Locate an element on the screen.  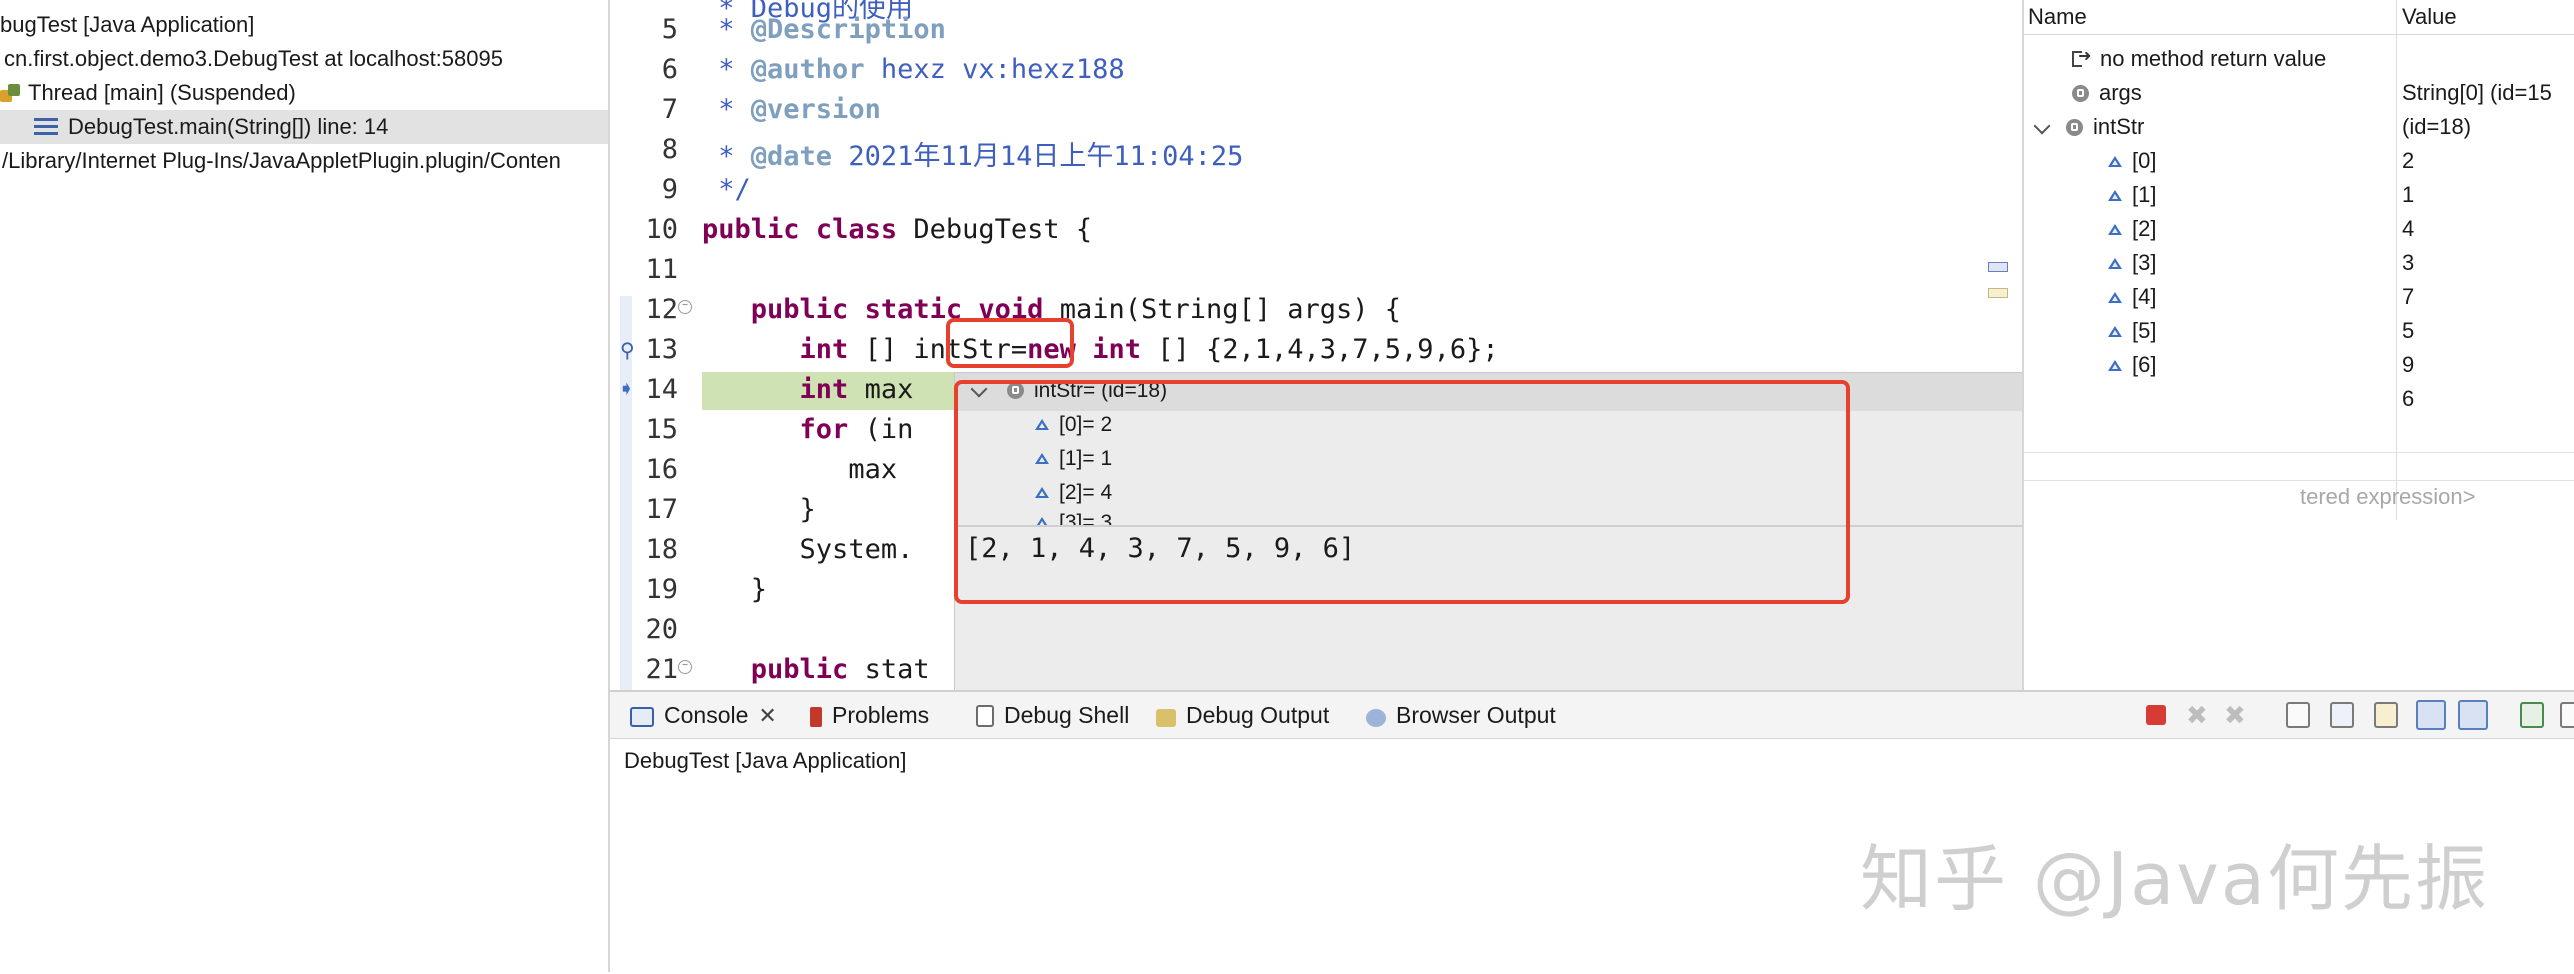
variable-row: [3] is located at coordinates (2132, 263).